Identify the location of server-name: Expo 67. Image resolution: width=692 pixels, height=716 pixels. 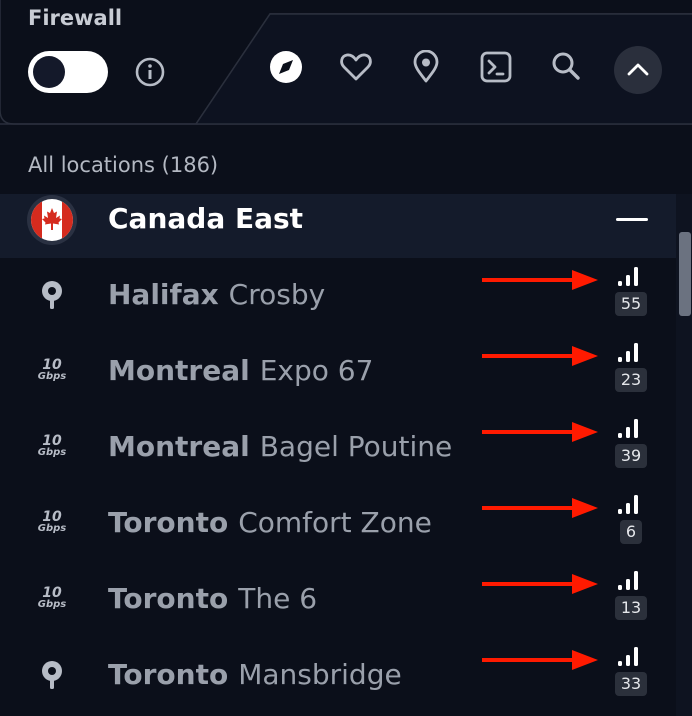
(316, 370).